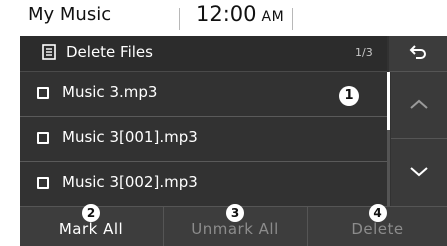 The height and width of the screenshot is (246, 447). I want to click on mark-all-label: Mark All, so click(91, 229).